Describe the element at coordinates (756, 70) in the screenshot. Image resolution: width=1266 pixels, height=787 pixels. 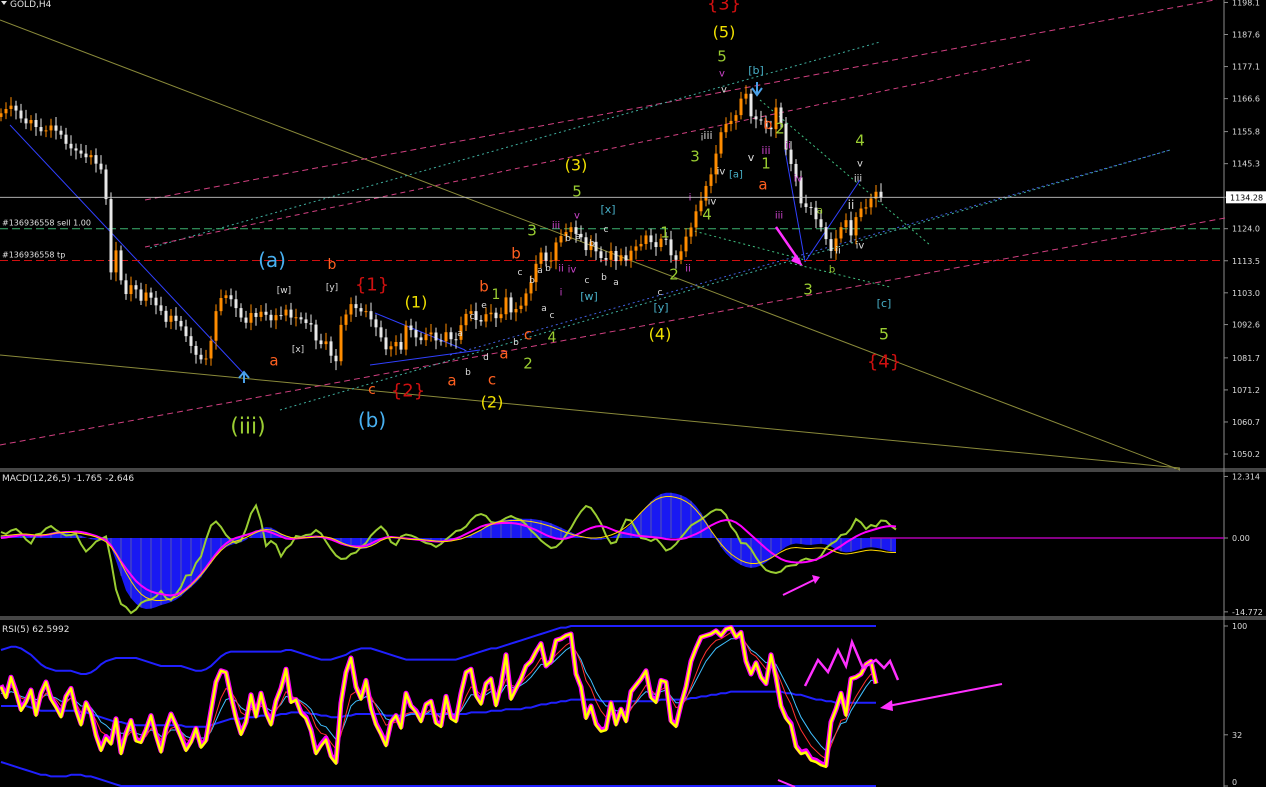
I see `wave-label: [b]` at that location.